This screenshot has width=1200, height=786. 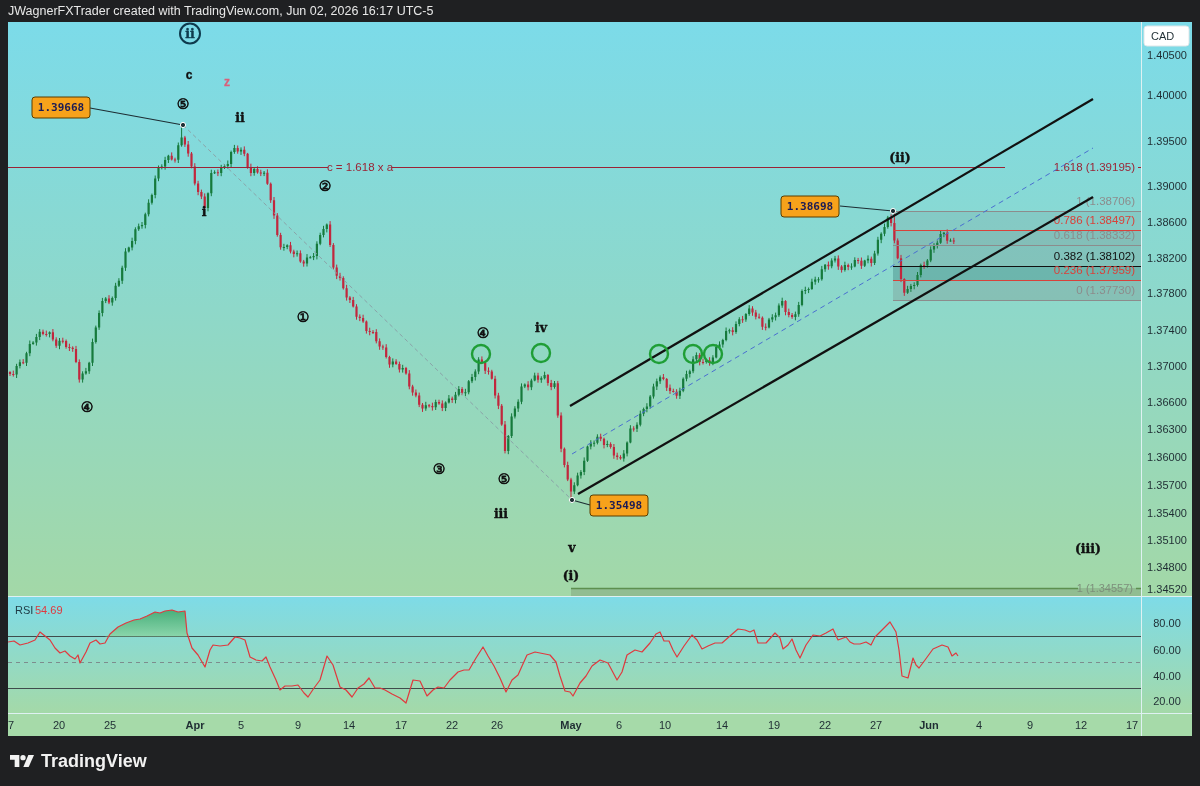 What do you see at coordinates (1167, 540) in the screenshot?
I see `price-axis-label: 1.35100` at bounding box center [1167, 540].